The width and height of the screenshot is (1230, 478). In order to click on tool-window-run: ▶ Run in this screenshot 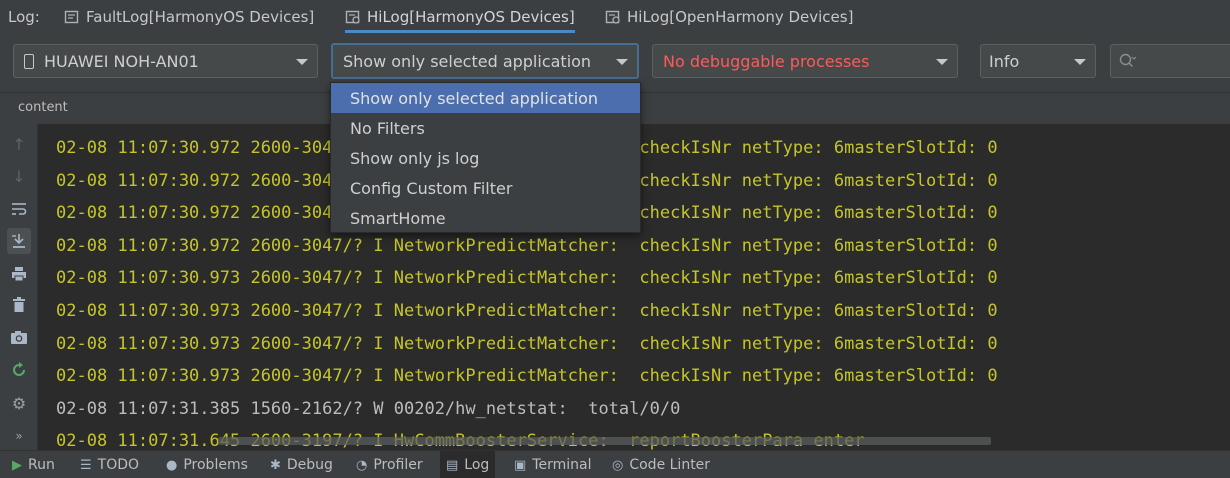, I will do `click(33, 464)`.